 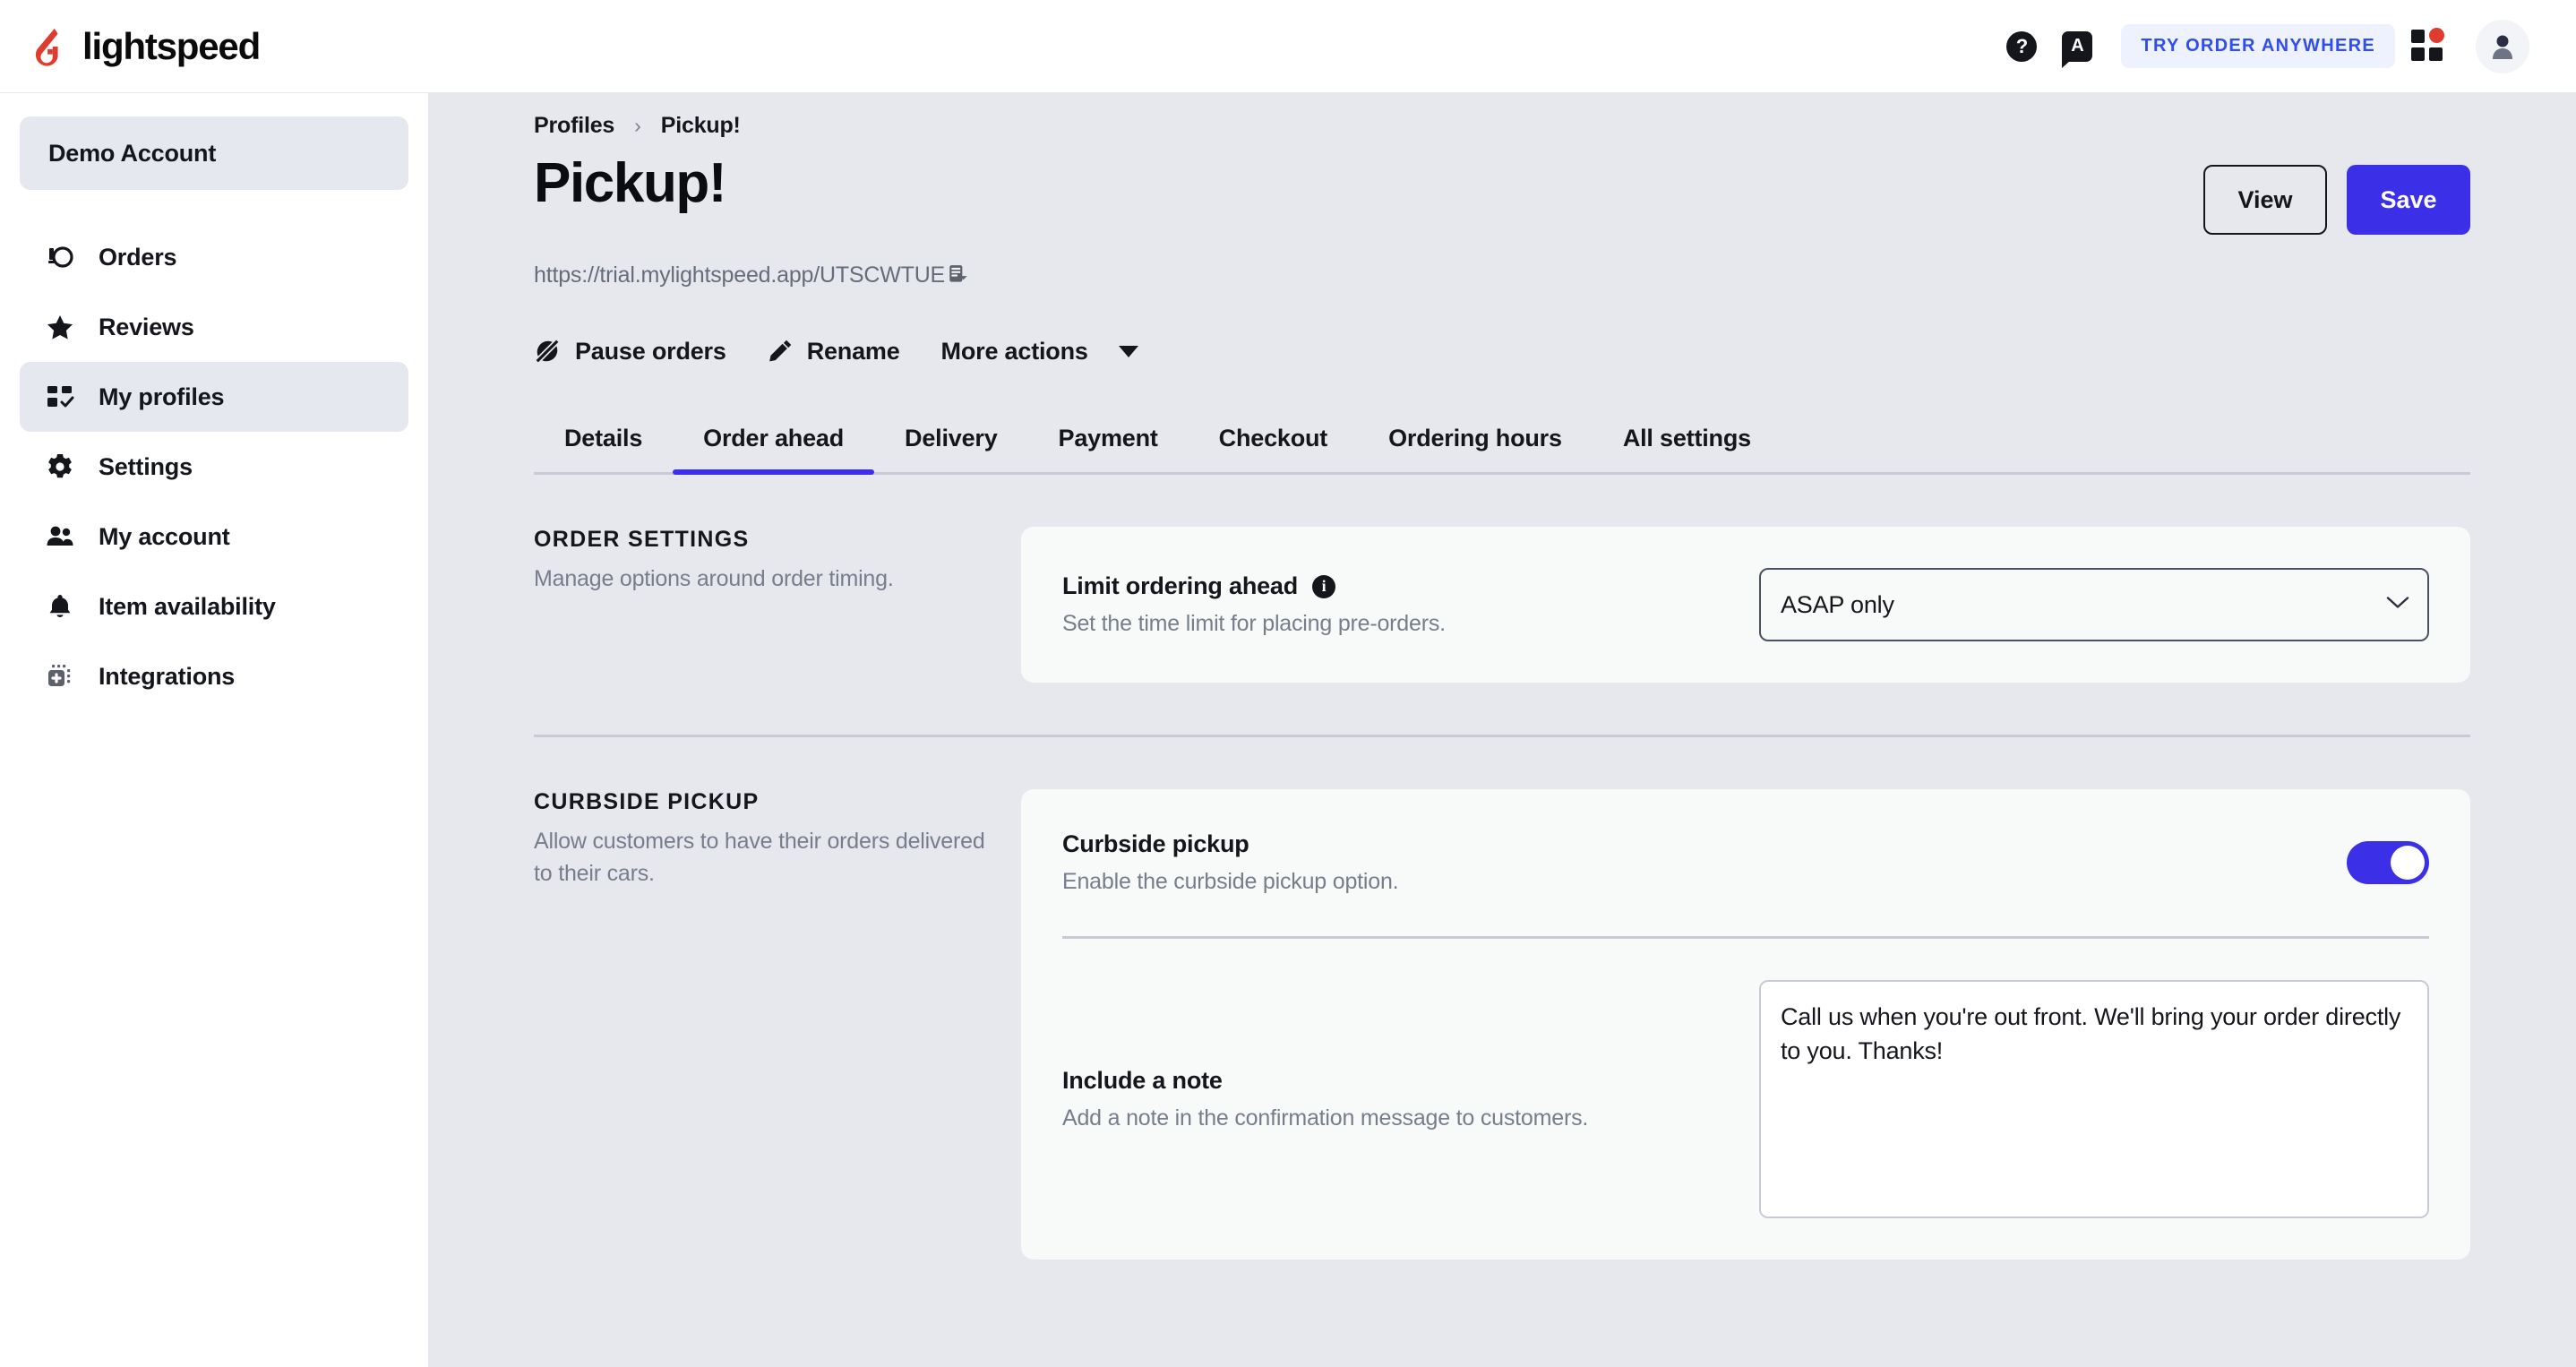 I want to click on user-avatar-button, so click(x=2502, y=46).